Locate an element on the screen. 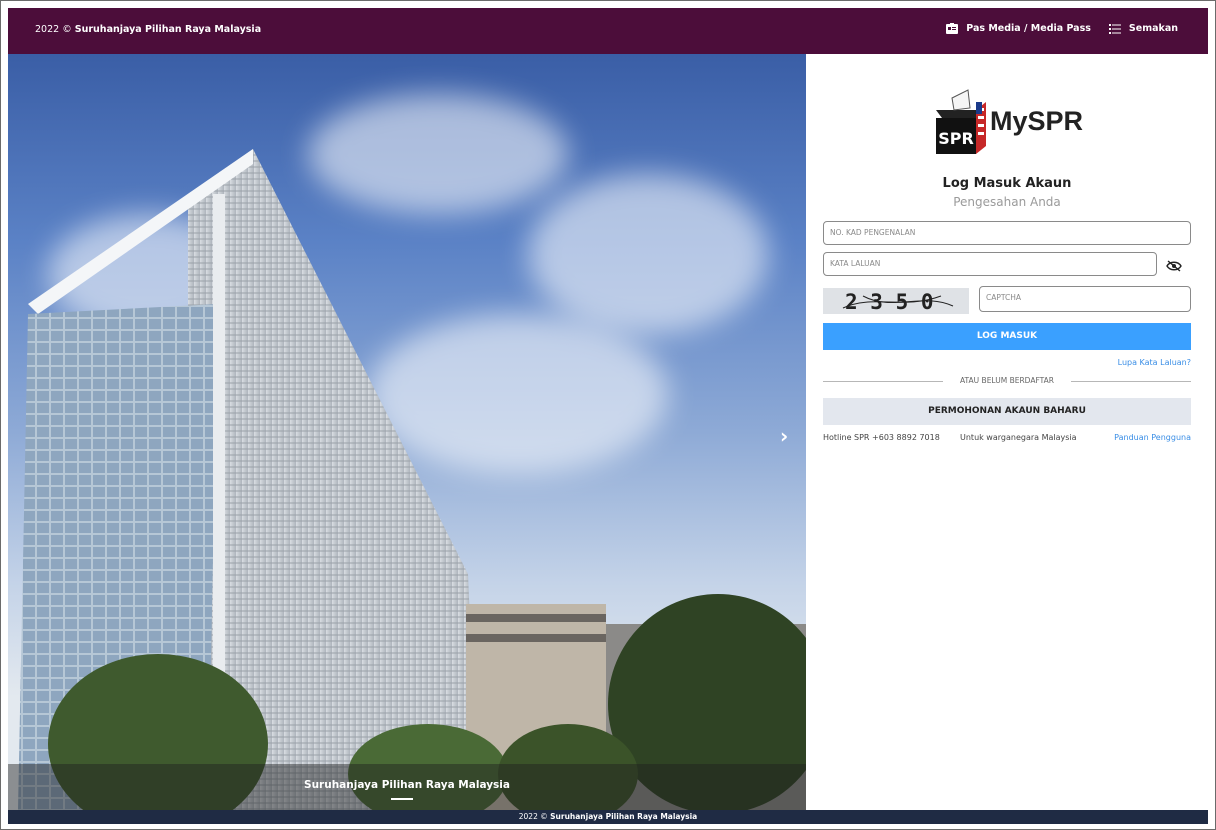  topbar-org-name: Suruhanjaya Pilihan Raya Malaysia is located at coordinates (168, 29).